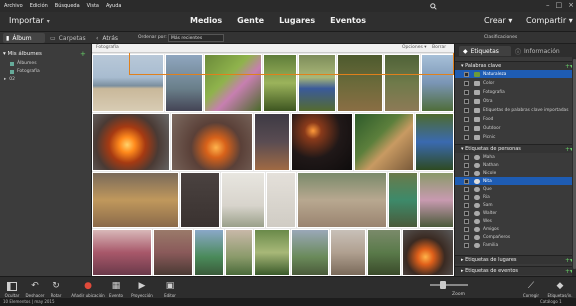 The width and height of the screenshot is (576, 306). Describe the element at coordinates (514, 92) in the screenshot. I see `keyword-row: Fotografía` at that location.